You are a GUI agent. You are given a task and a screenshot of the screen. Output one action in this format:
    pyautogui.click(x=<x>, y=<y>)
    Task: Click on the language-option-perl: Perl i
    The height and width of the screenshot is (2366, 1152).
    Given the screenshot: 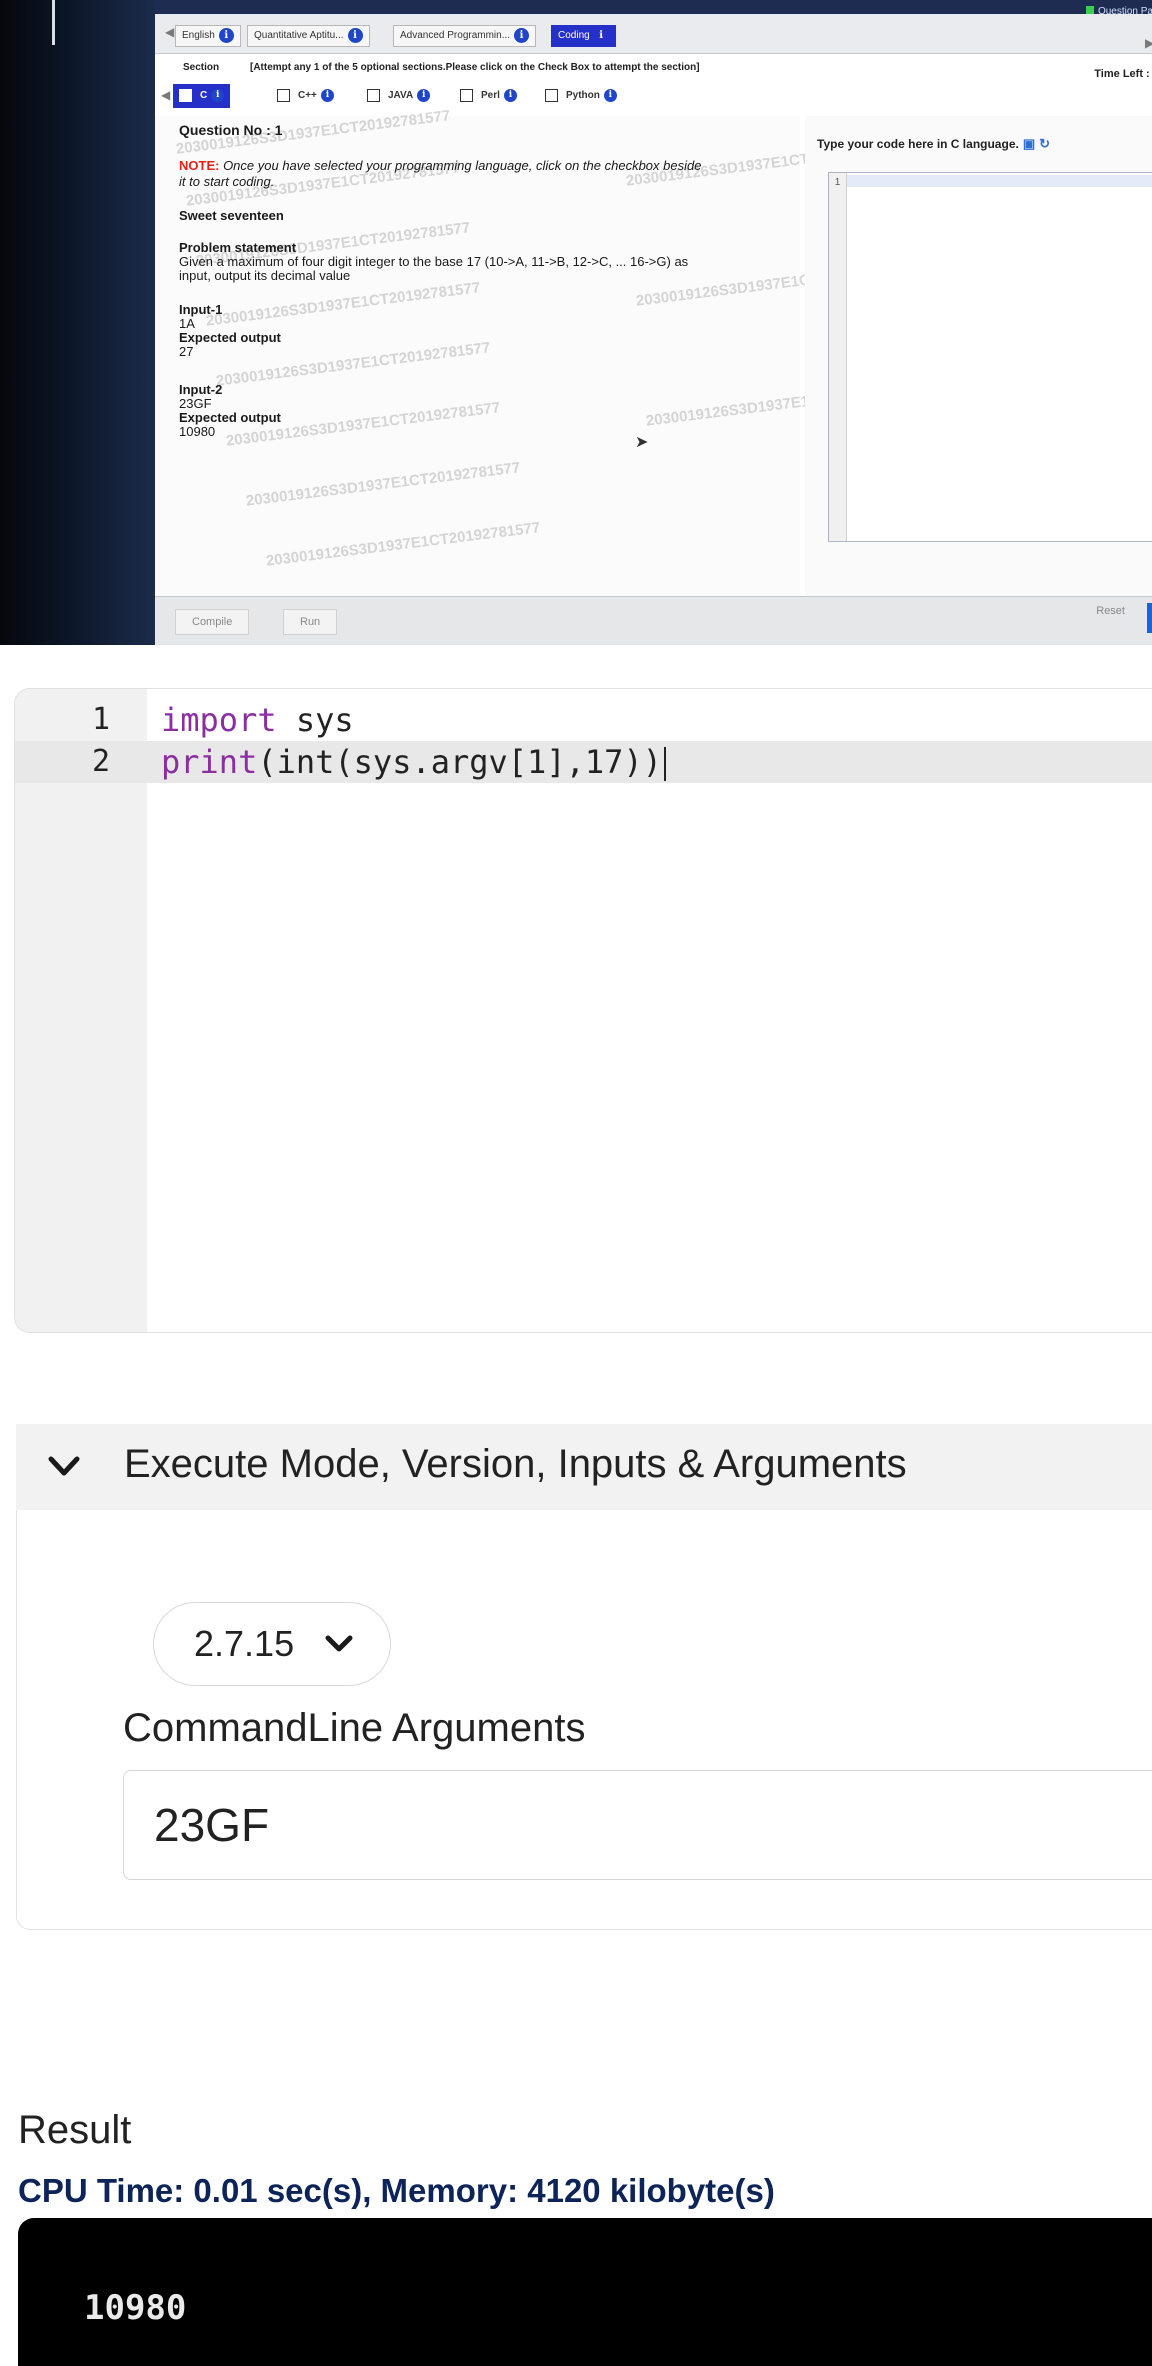 What is the action you would take?
    pyautogui.click(x=488, y=96)
    